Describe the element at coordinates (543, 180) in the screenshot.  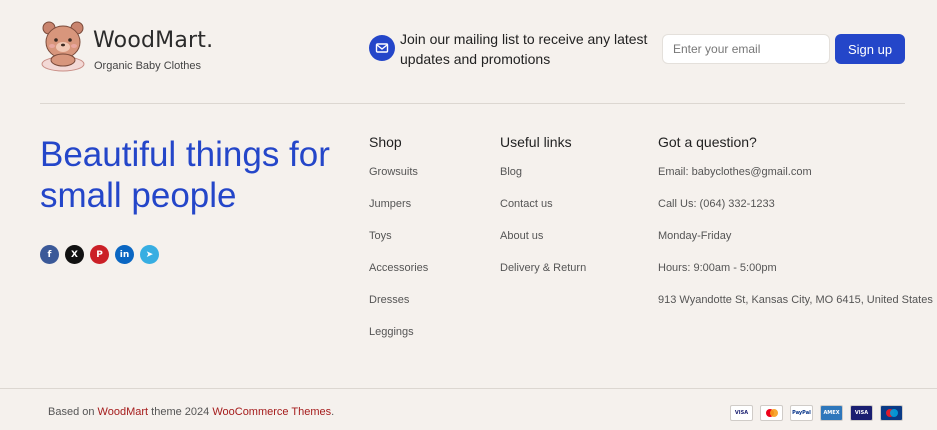
I see `link-blog: Blog` at that location.